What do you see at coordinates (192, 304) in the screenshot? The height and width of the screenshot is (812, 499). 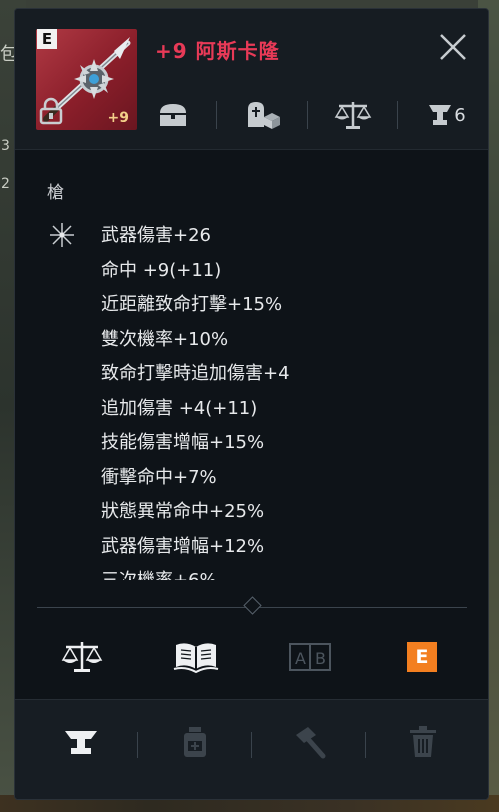 I see `stat-line: 近距離致命打擊+15%` at bounding box center [192, 304].